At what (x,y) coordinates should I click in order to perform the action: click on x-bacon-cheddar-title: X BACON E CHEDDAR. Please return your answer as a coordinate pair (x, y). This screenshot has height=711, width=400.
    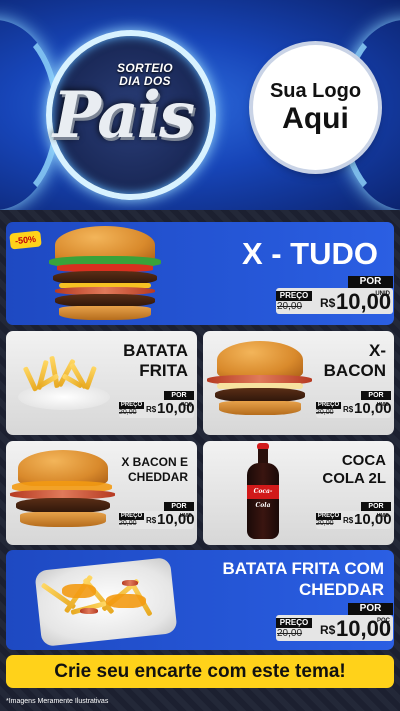
    Looking at the image, I should click on (154, 469).